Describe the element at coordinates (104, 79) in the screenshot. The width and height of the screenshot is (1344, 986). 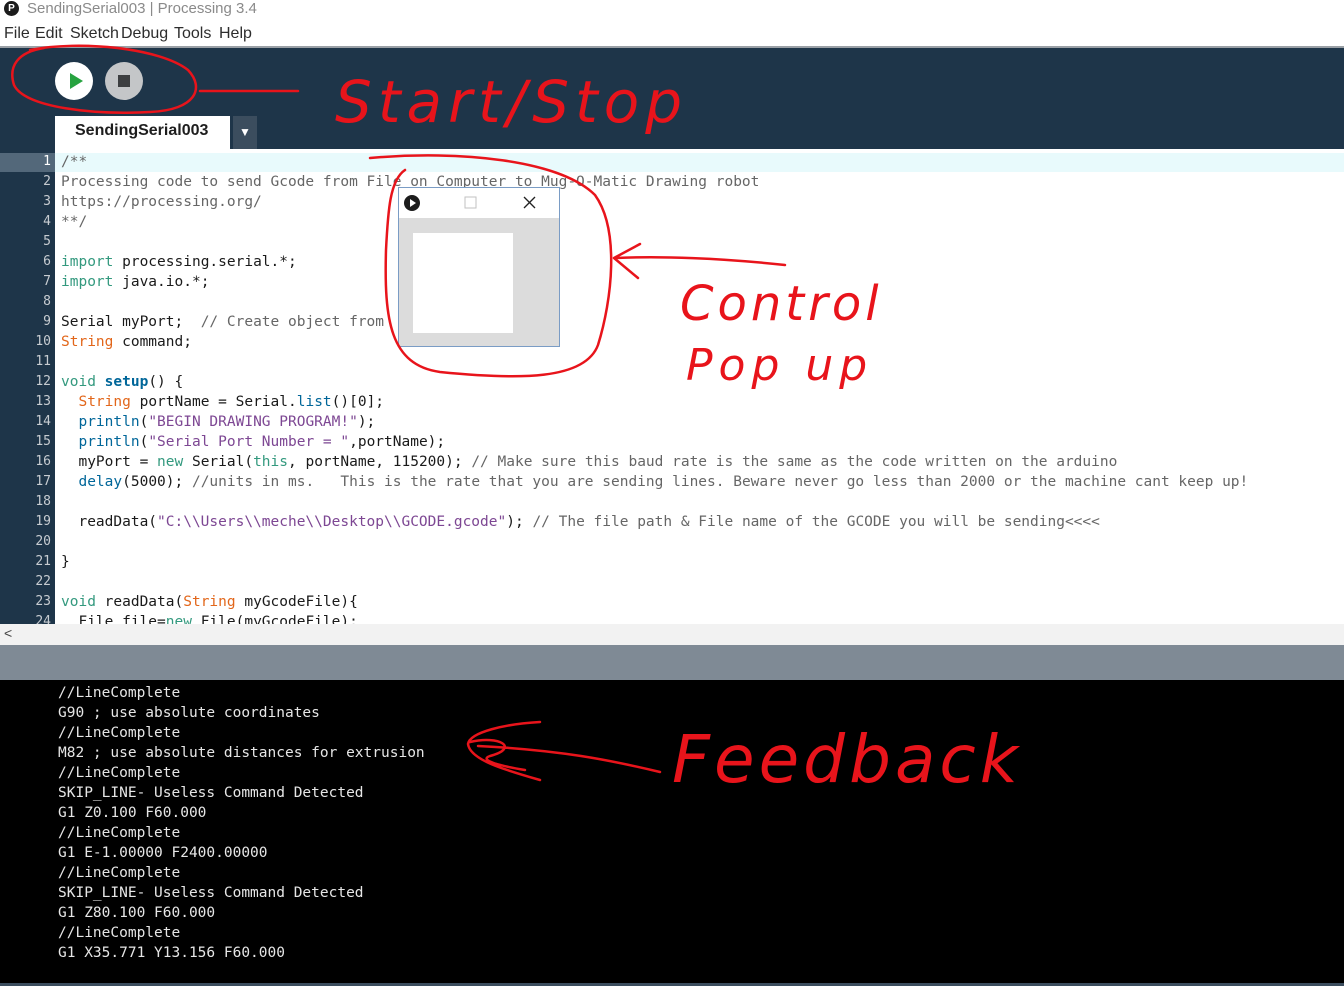
I see `annotation-circle-start-stop` at that location.